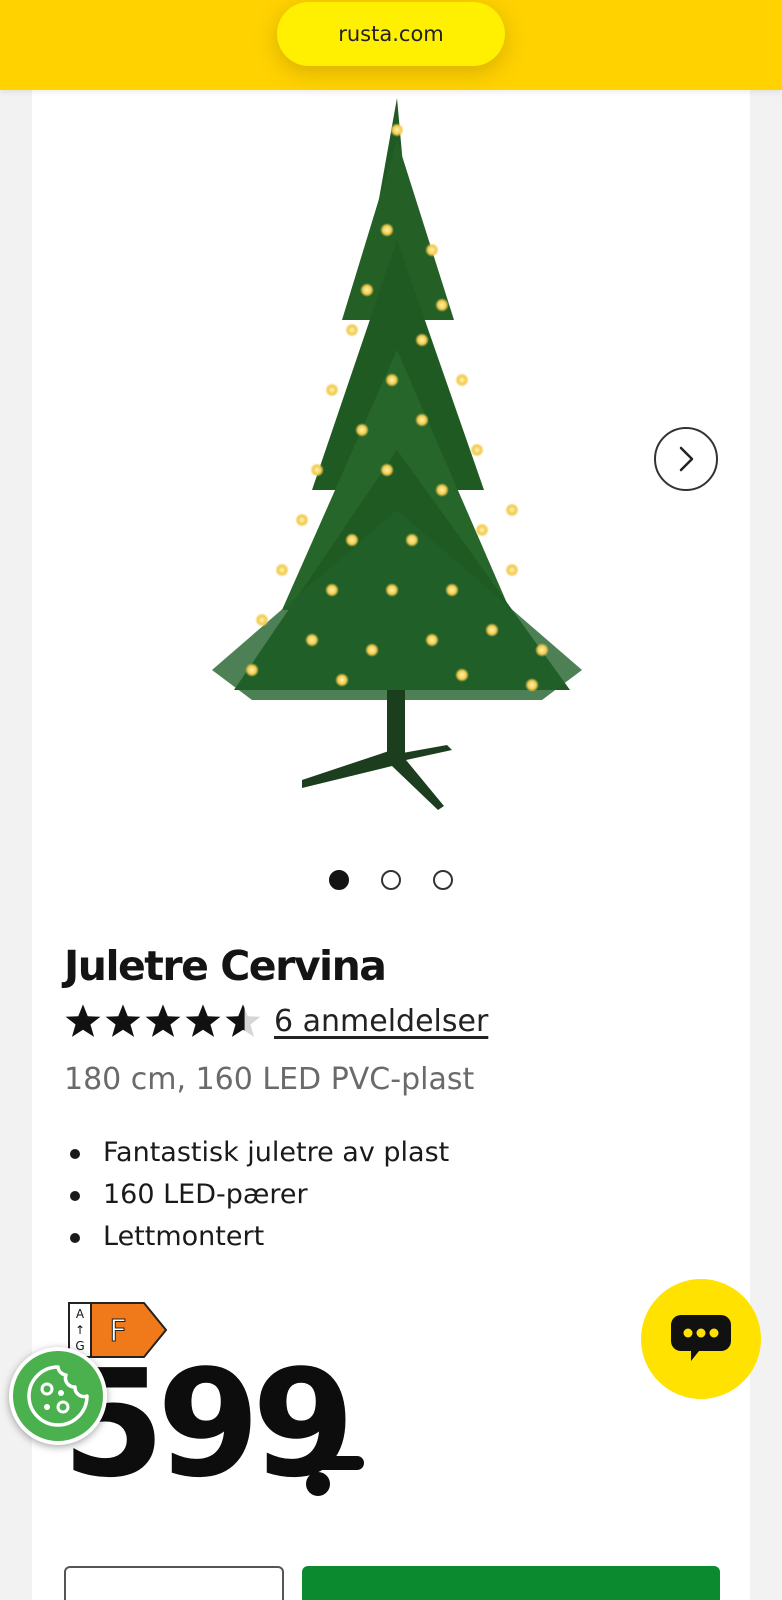 This screenshot has height=1600, width=782. I want to click on feature-item: Lettmontert, so click(256, 1237).